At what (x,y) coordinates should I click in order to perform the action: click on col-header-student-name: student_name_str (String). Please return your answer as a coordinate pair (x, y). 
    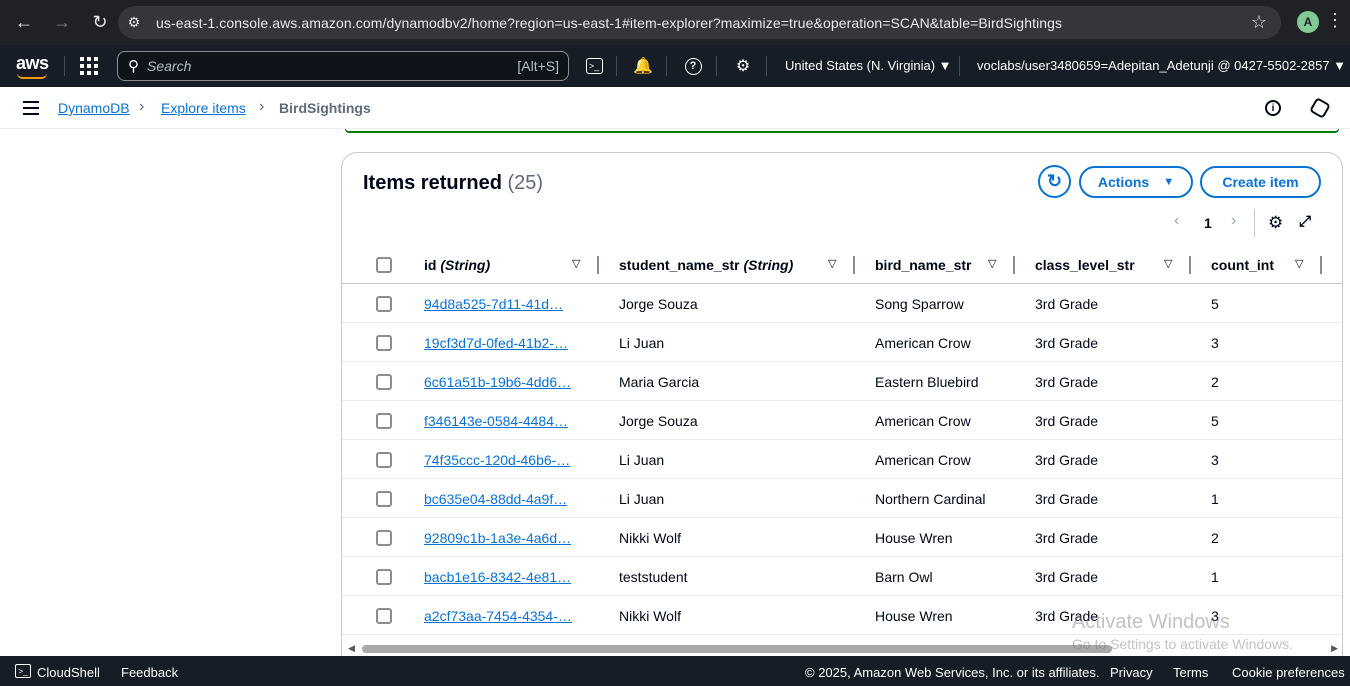
    Looking at the image, I should click on (706, 265).